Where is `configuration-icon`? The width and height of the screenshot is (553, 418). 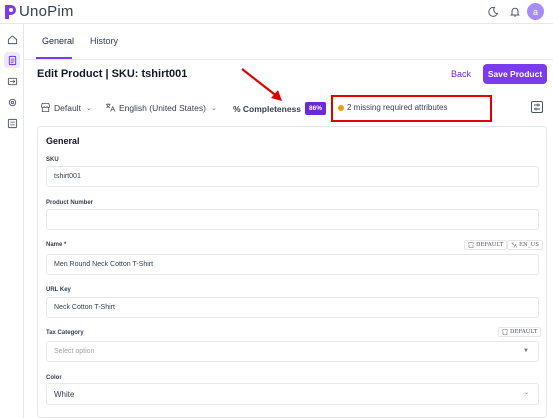
configuration-icon is located at coordinates (12, 123).